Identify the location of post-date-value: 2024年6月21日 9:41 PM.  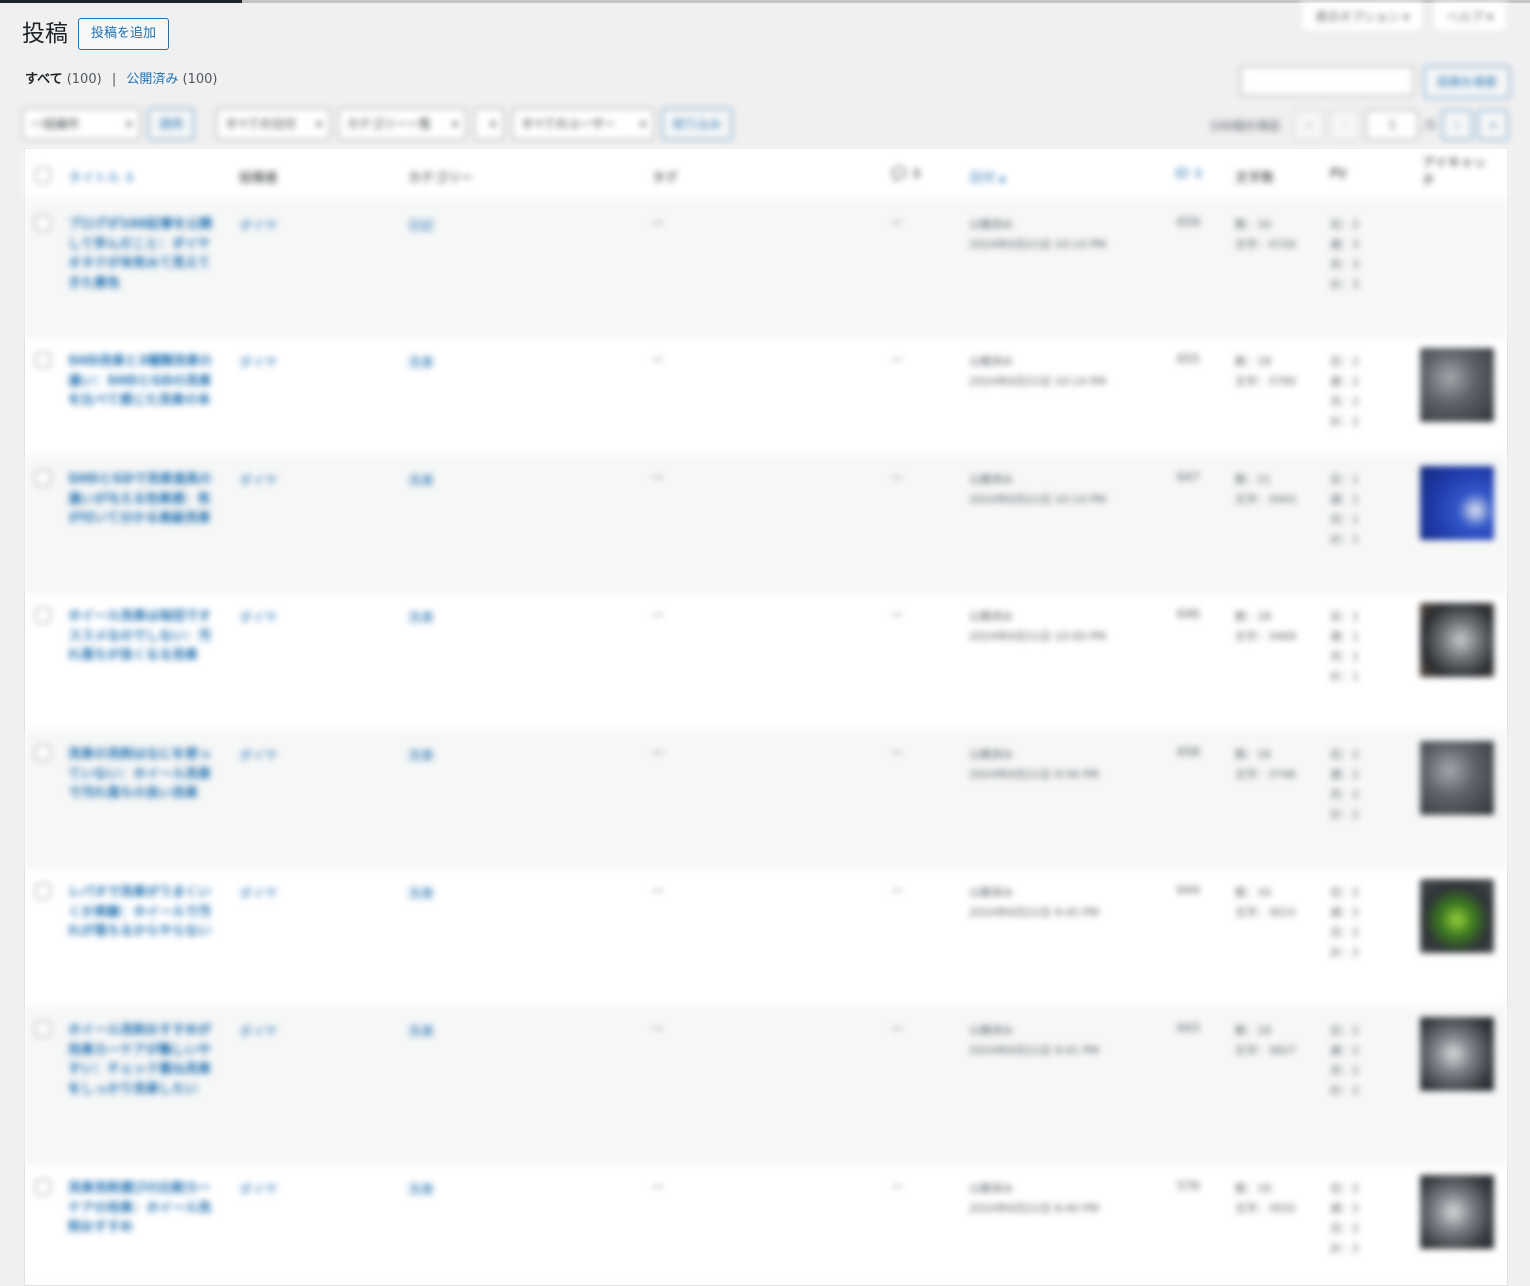
(1034, 1050).